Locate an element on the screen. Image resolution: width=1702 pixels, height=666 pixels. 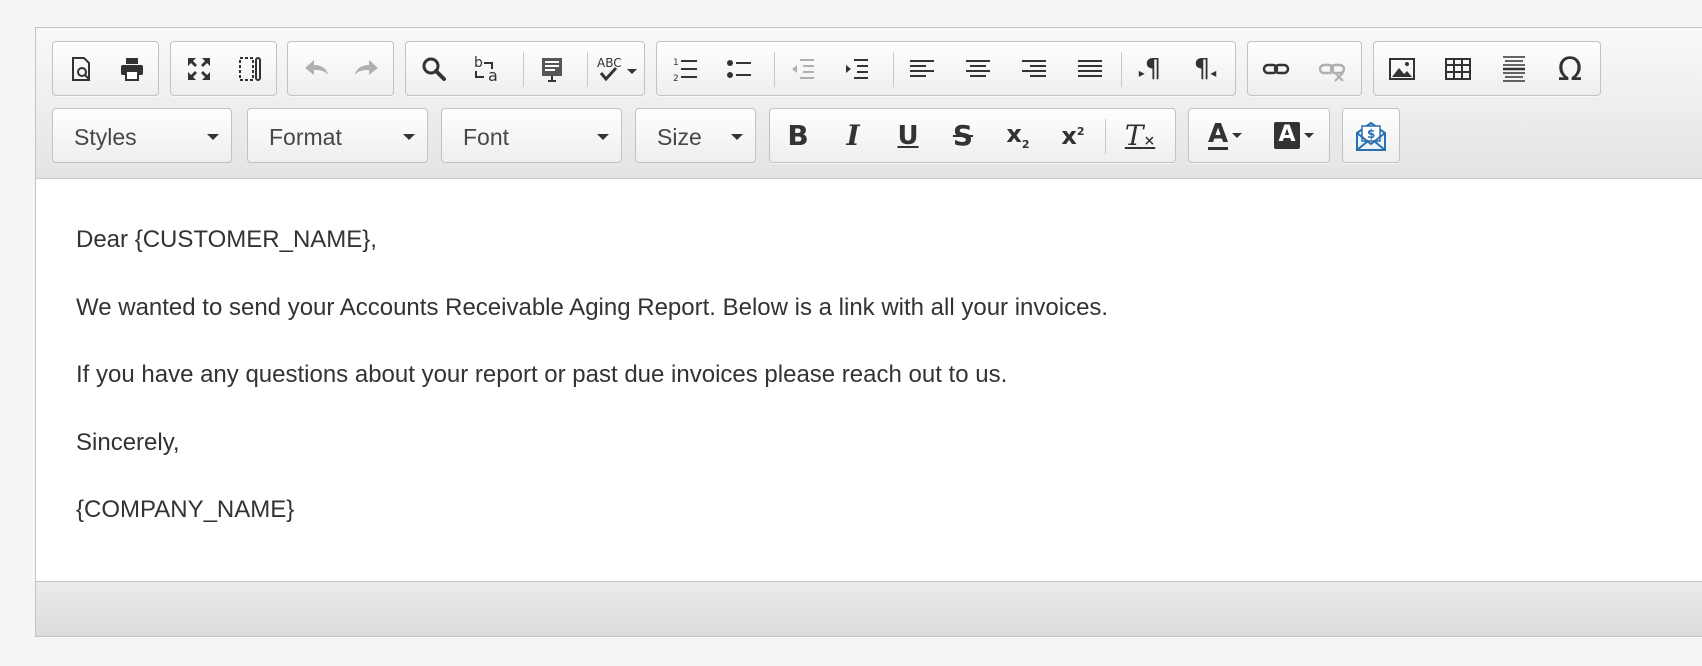
format-combo: Format is located at coordinates (337, 135).